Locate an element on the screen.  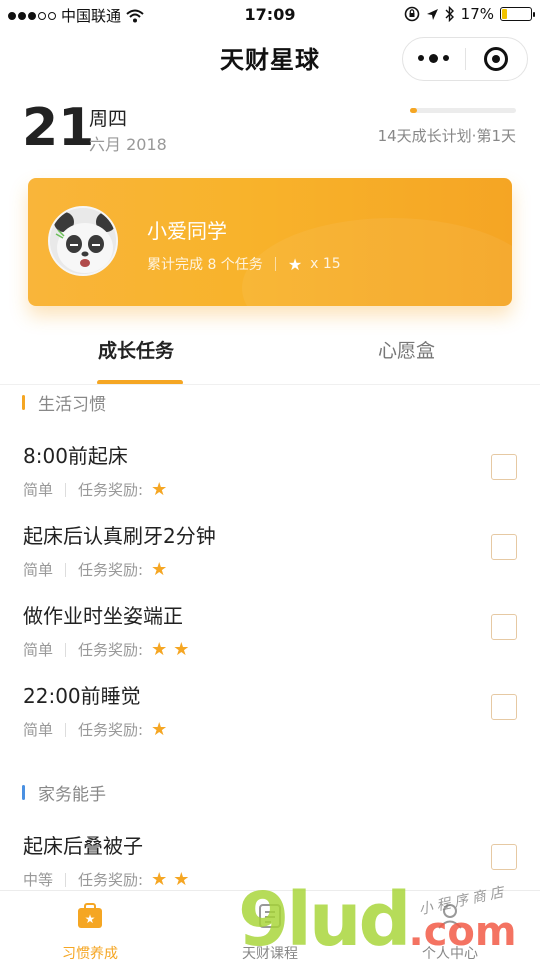
bluetooth-icon is located at coordinates (449, 14).